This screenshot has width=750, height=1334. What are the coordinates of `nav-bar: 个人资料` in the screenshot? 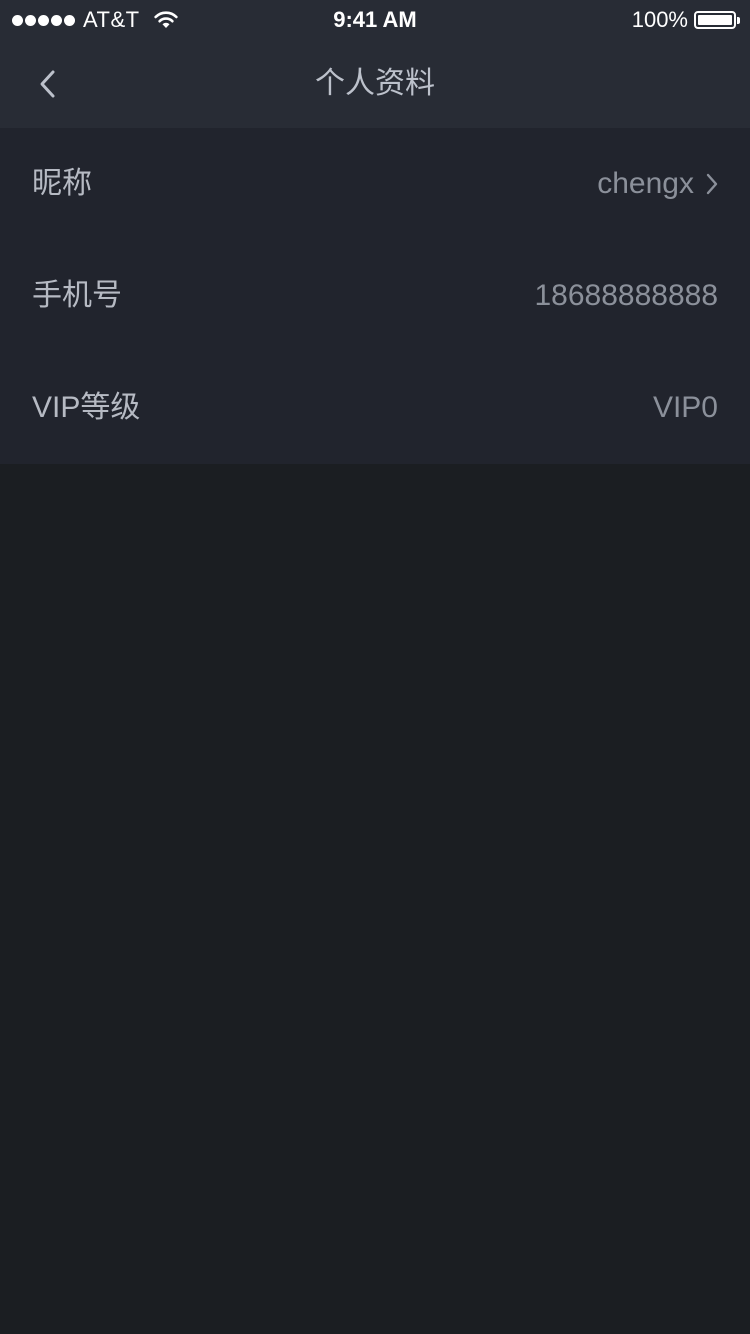 It's located at (375, 84).